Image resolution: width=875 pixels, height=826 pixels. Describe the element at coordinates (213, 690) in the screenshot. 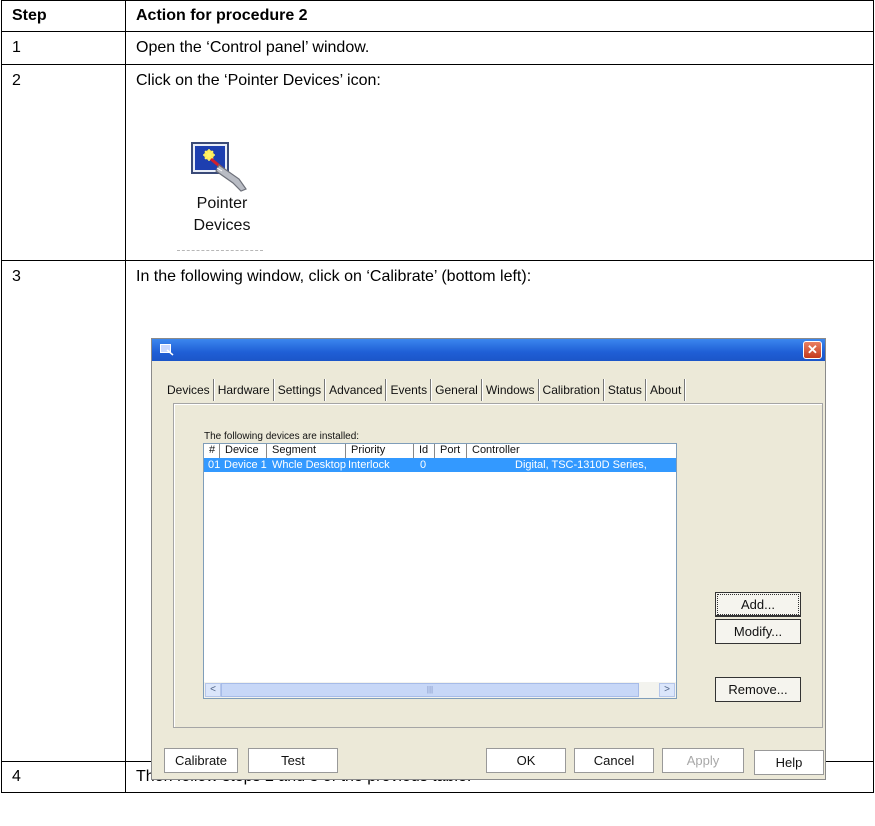

I see `scroll-left-button: <` at that location.